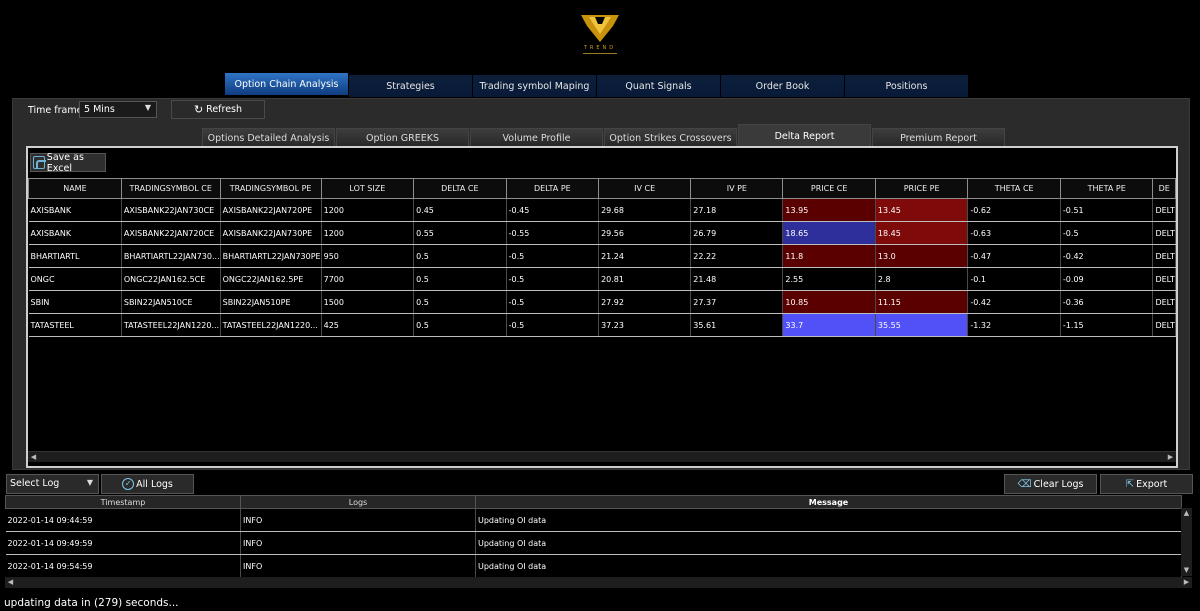 The image size is (1200, 611). What do you see at coordinates (804, 136) in the screenshot?
I see `tab-delta-report: Delta Report` at bounding box center [804, 136].